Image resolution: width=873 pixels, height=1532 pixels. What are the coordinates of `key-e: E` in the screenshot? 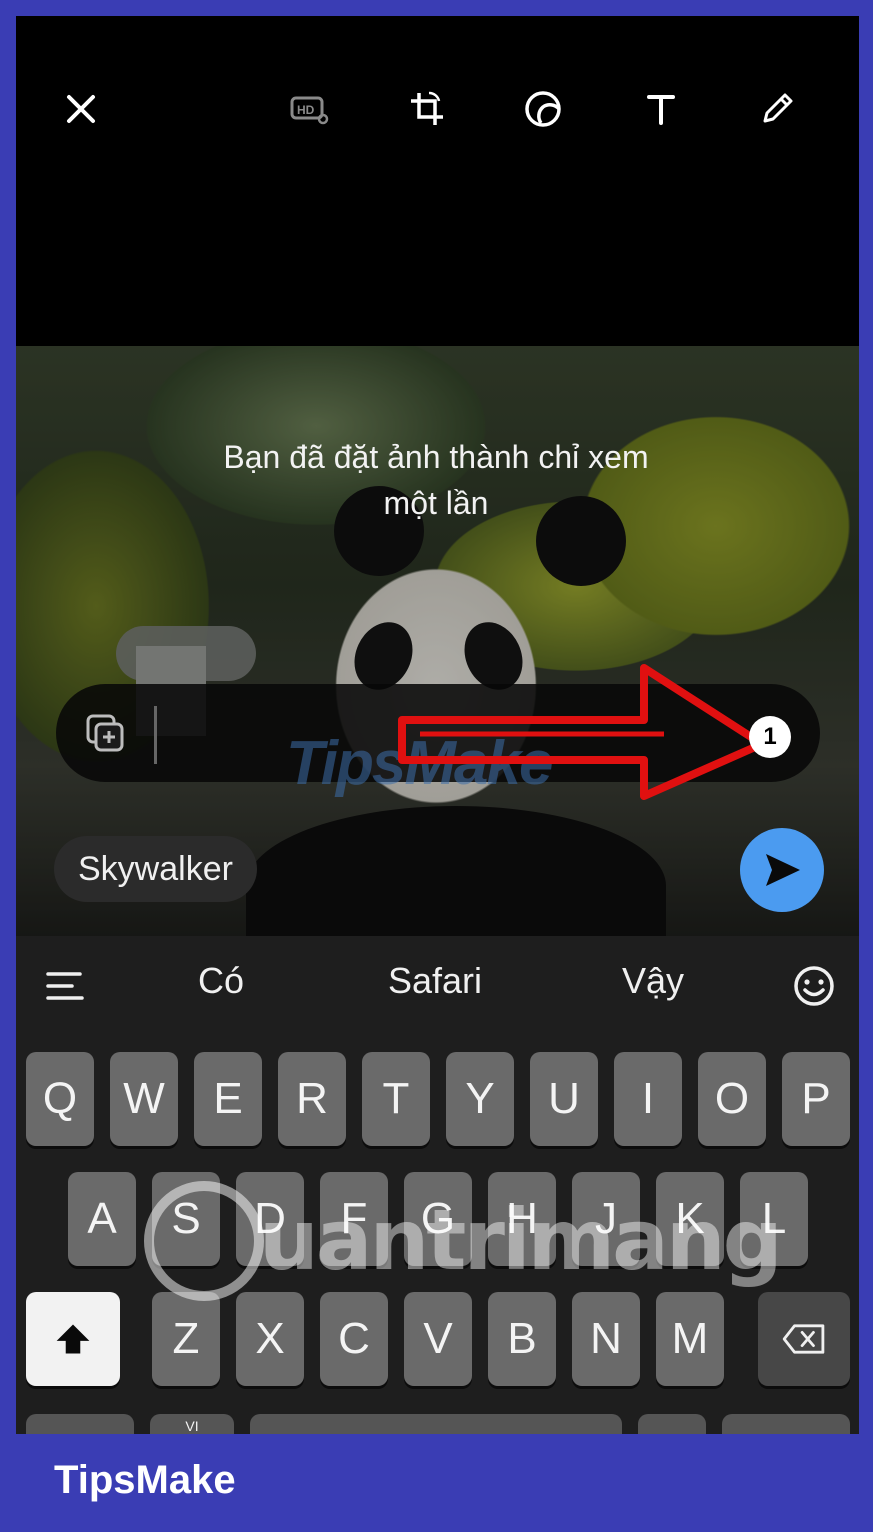 It's located at (228, 1099).